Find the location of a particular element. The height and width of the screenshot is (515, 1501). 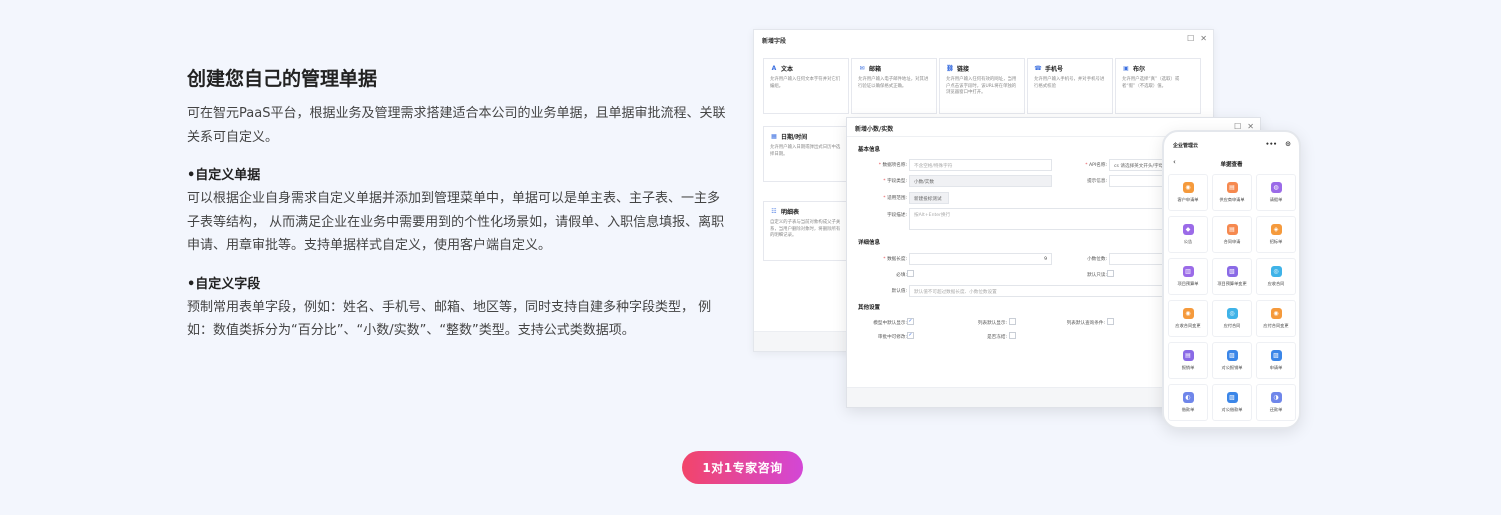

scope-label: * 适用范围: is located at coordinates (895, 198).